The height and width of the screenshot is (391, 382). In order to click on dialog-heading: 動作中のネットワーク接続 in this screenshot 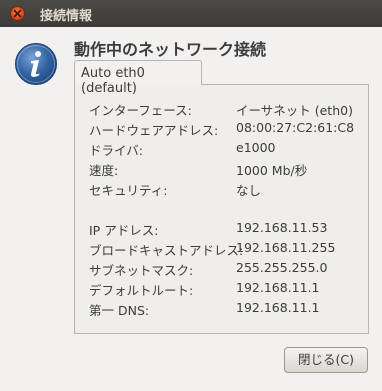, I will do `click(170, 49)`.